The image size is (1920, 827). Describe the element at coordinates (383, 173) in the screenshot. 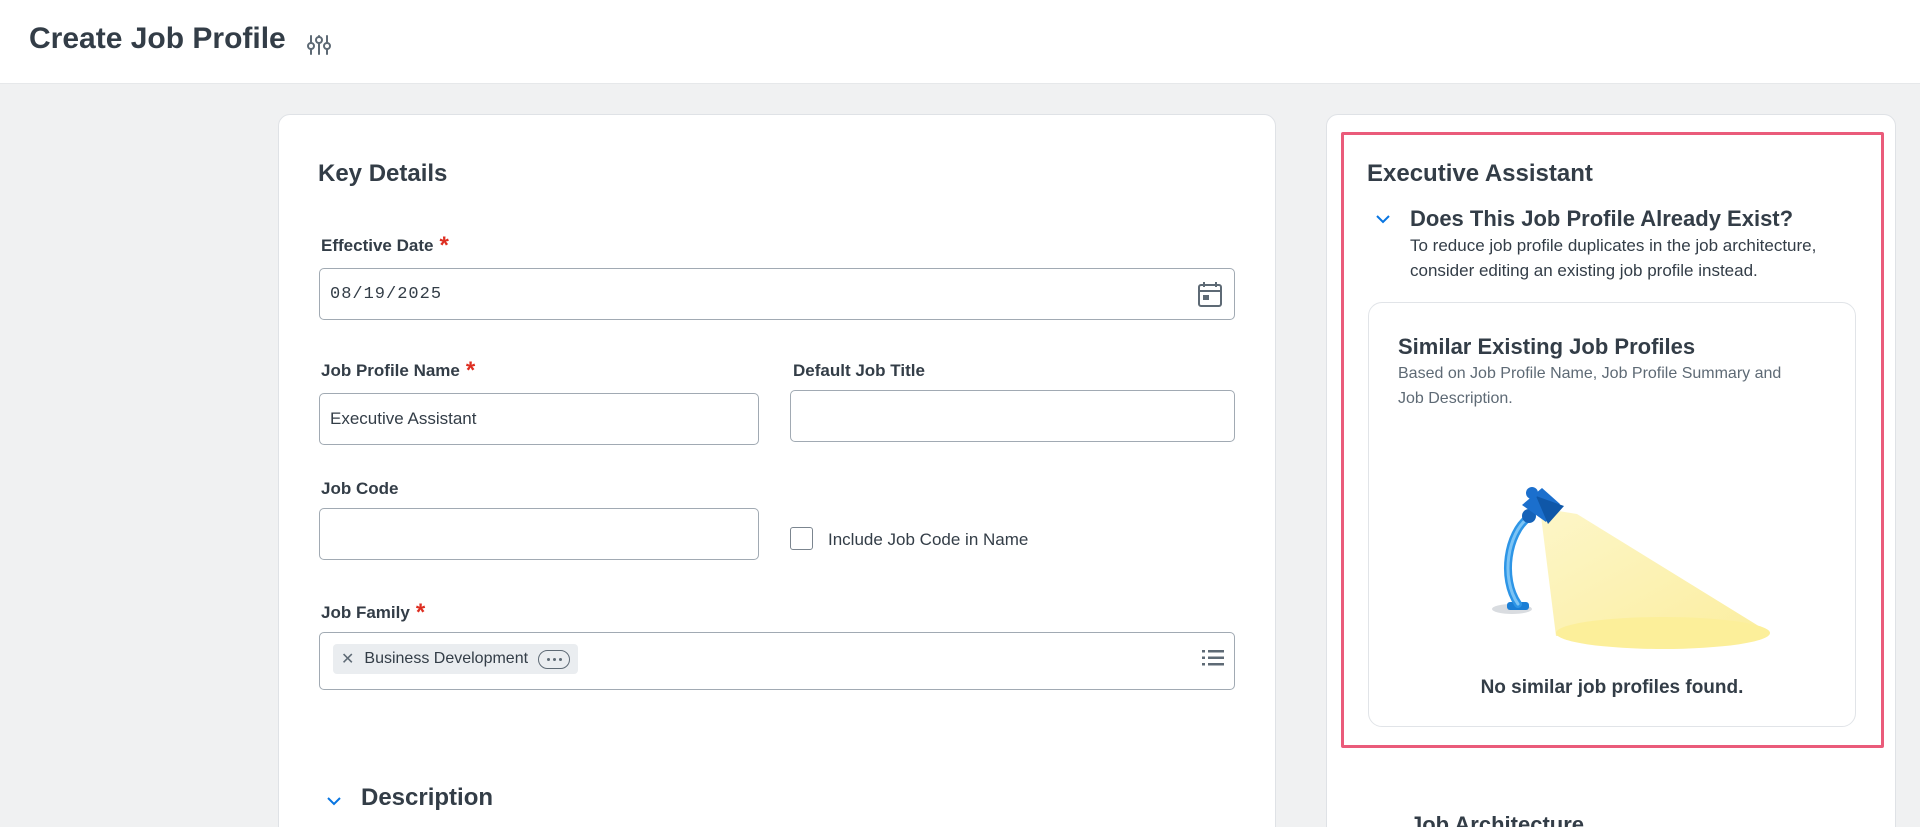

I see `key-details-title: Key Details` at that location.